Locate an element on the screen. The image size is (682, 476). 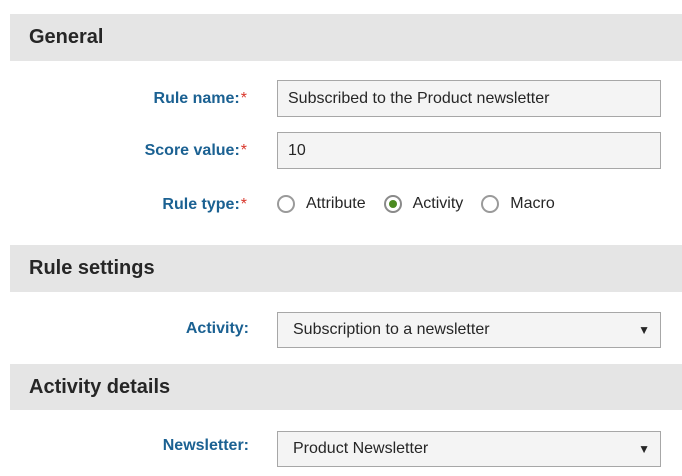
score-value-row: Score value:* is located at coordinates (341, 150).